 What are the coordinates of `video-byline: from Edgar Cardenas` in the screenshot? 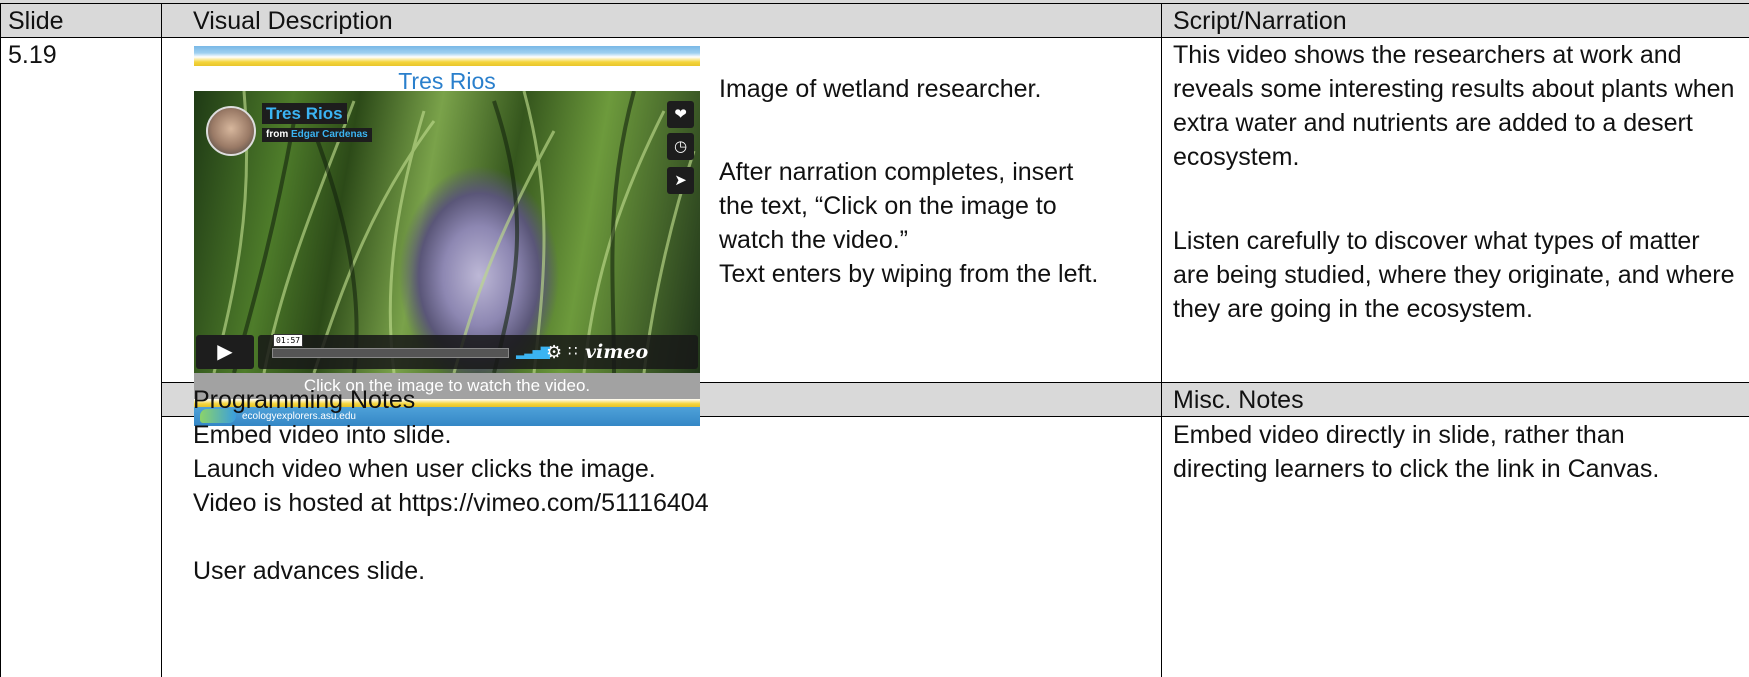 It's located at (317, 135).